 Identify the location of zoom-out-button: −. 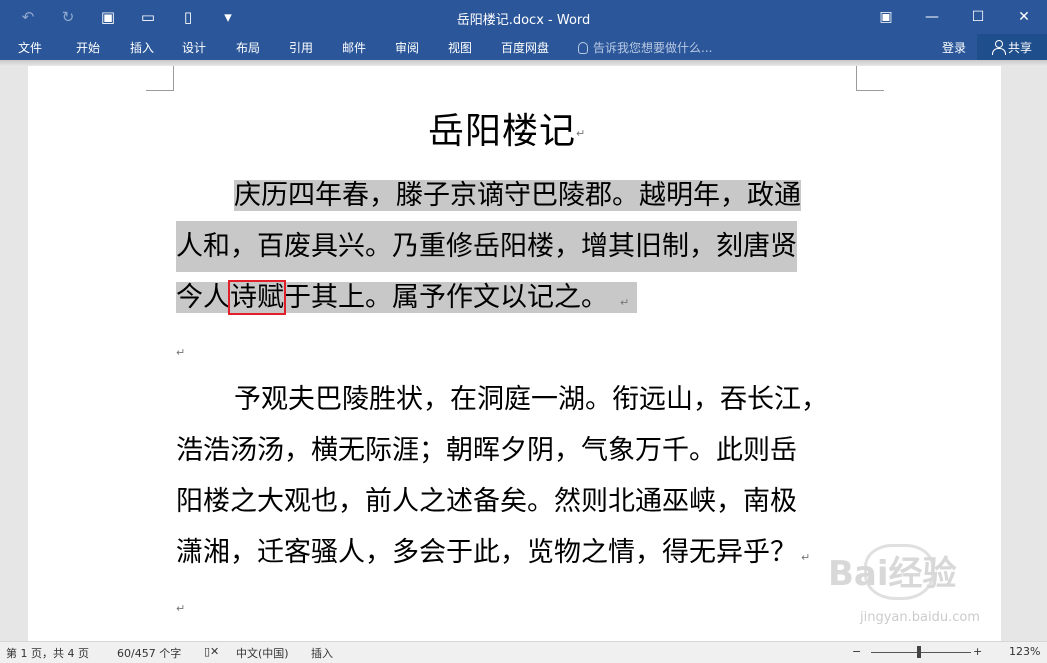
(856, 651).